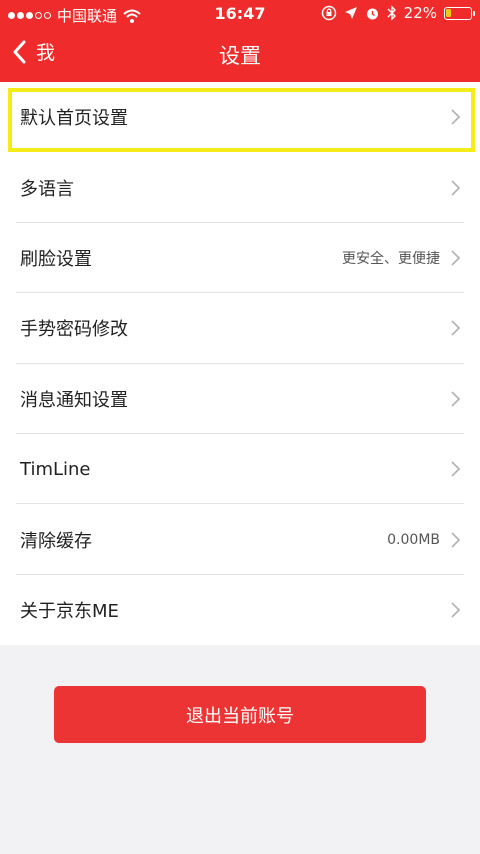 The width and height of the screenshot is (480, 854). I want to click on battery-percent: 22%, so click(420, 13).